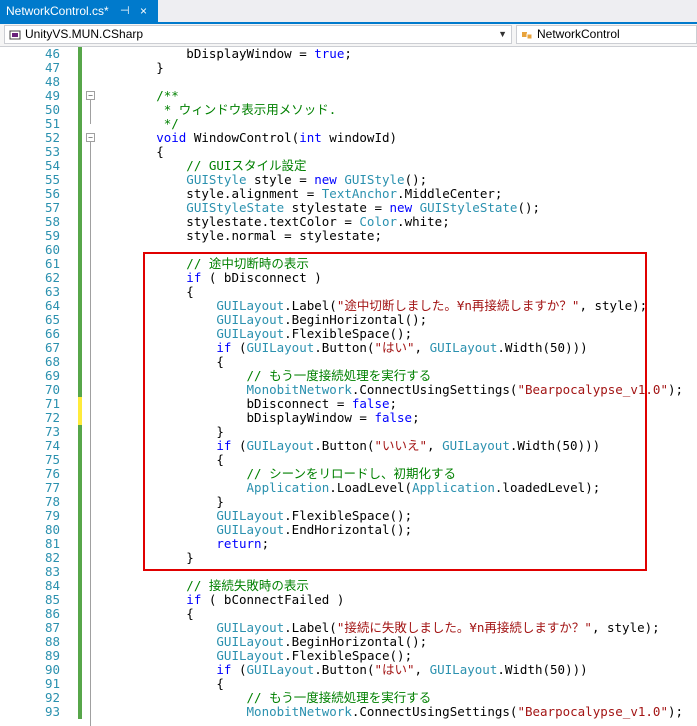 The width and height of the screenshot is (697, 726). I want to click on close-icon: ×, so click(143, 11).